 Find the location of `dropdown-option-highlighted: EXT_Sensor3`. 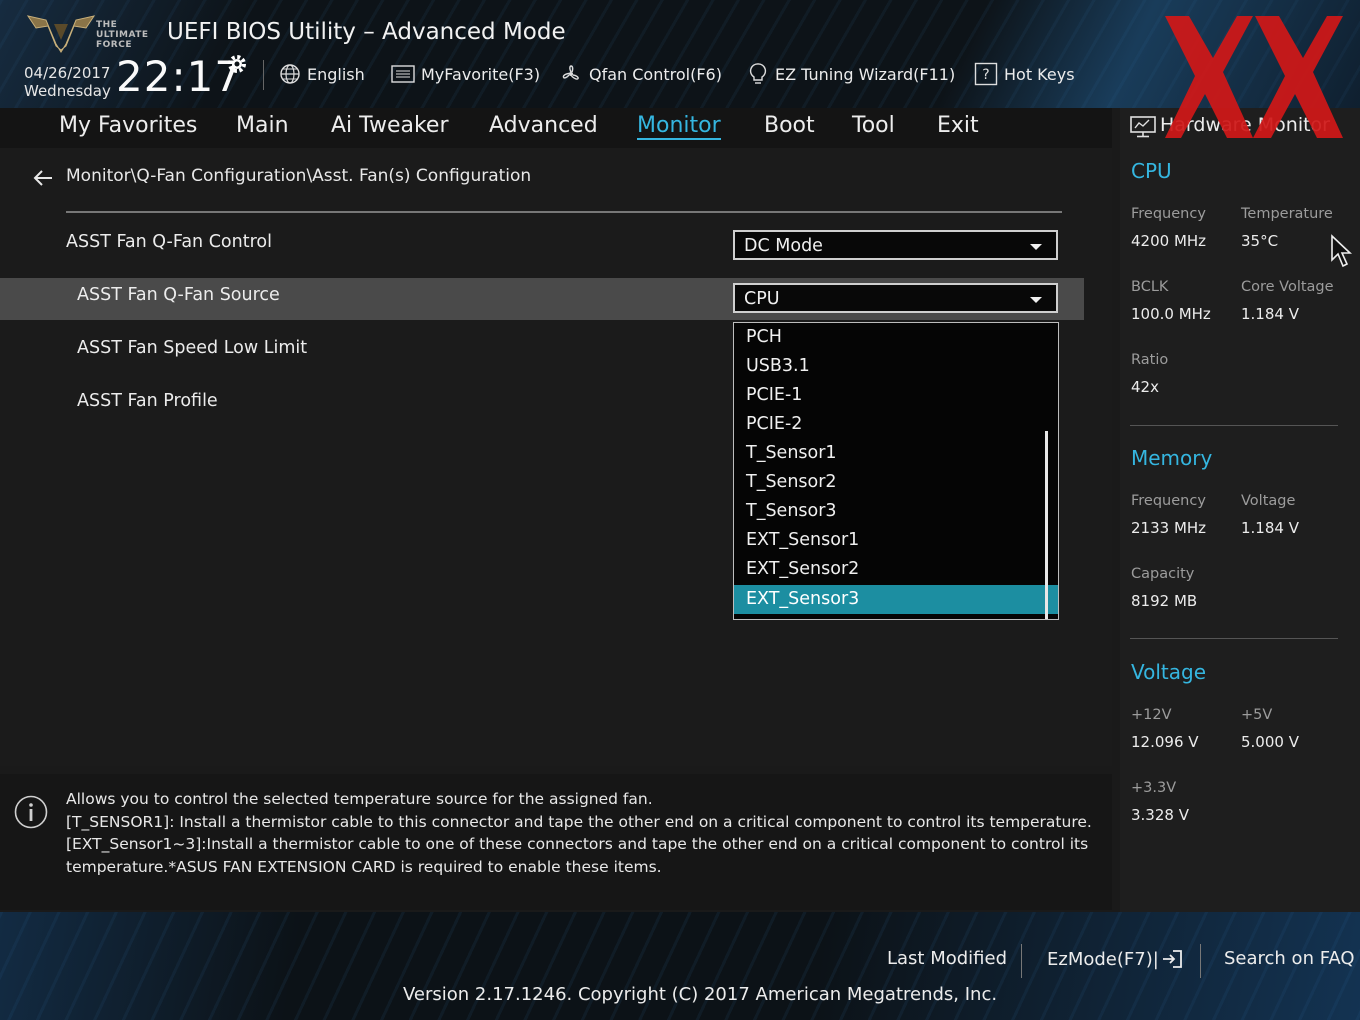

dropdown-option-highlighted: EXT_Sensor3 is located at coordinates (896, 599).